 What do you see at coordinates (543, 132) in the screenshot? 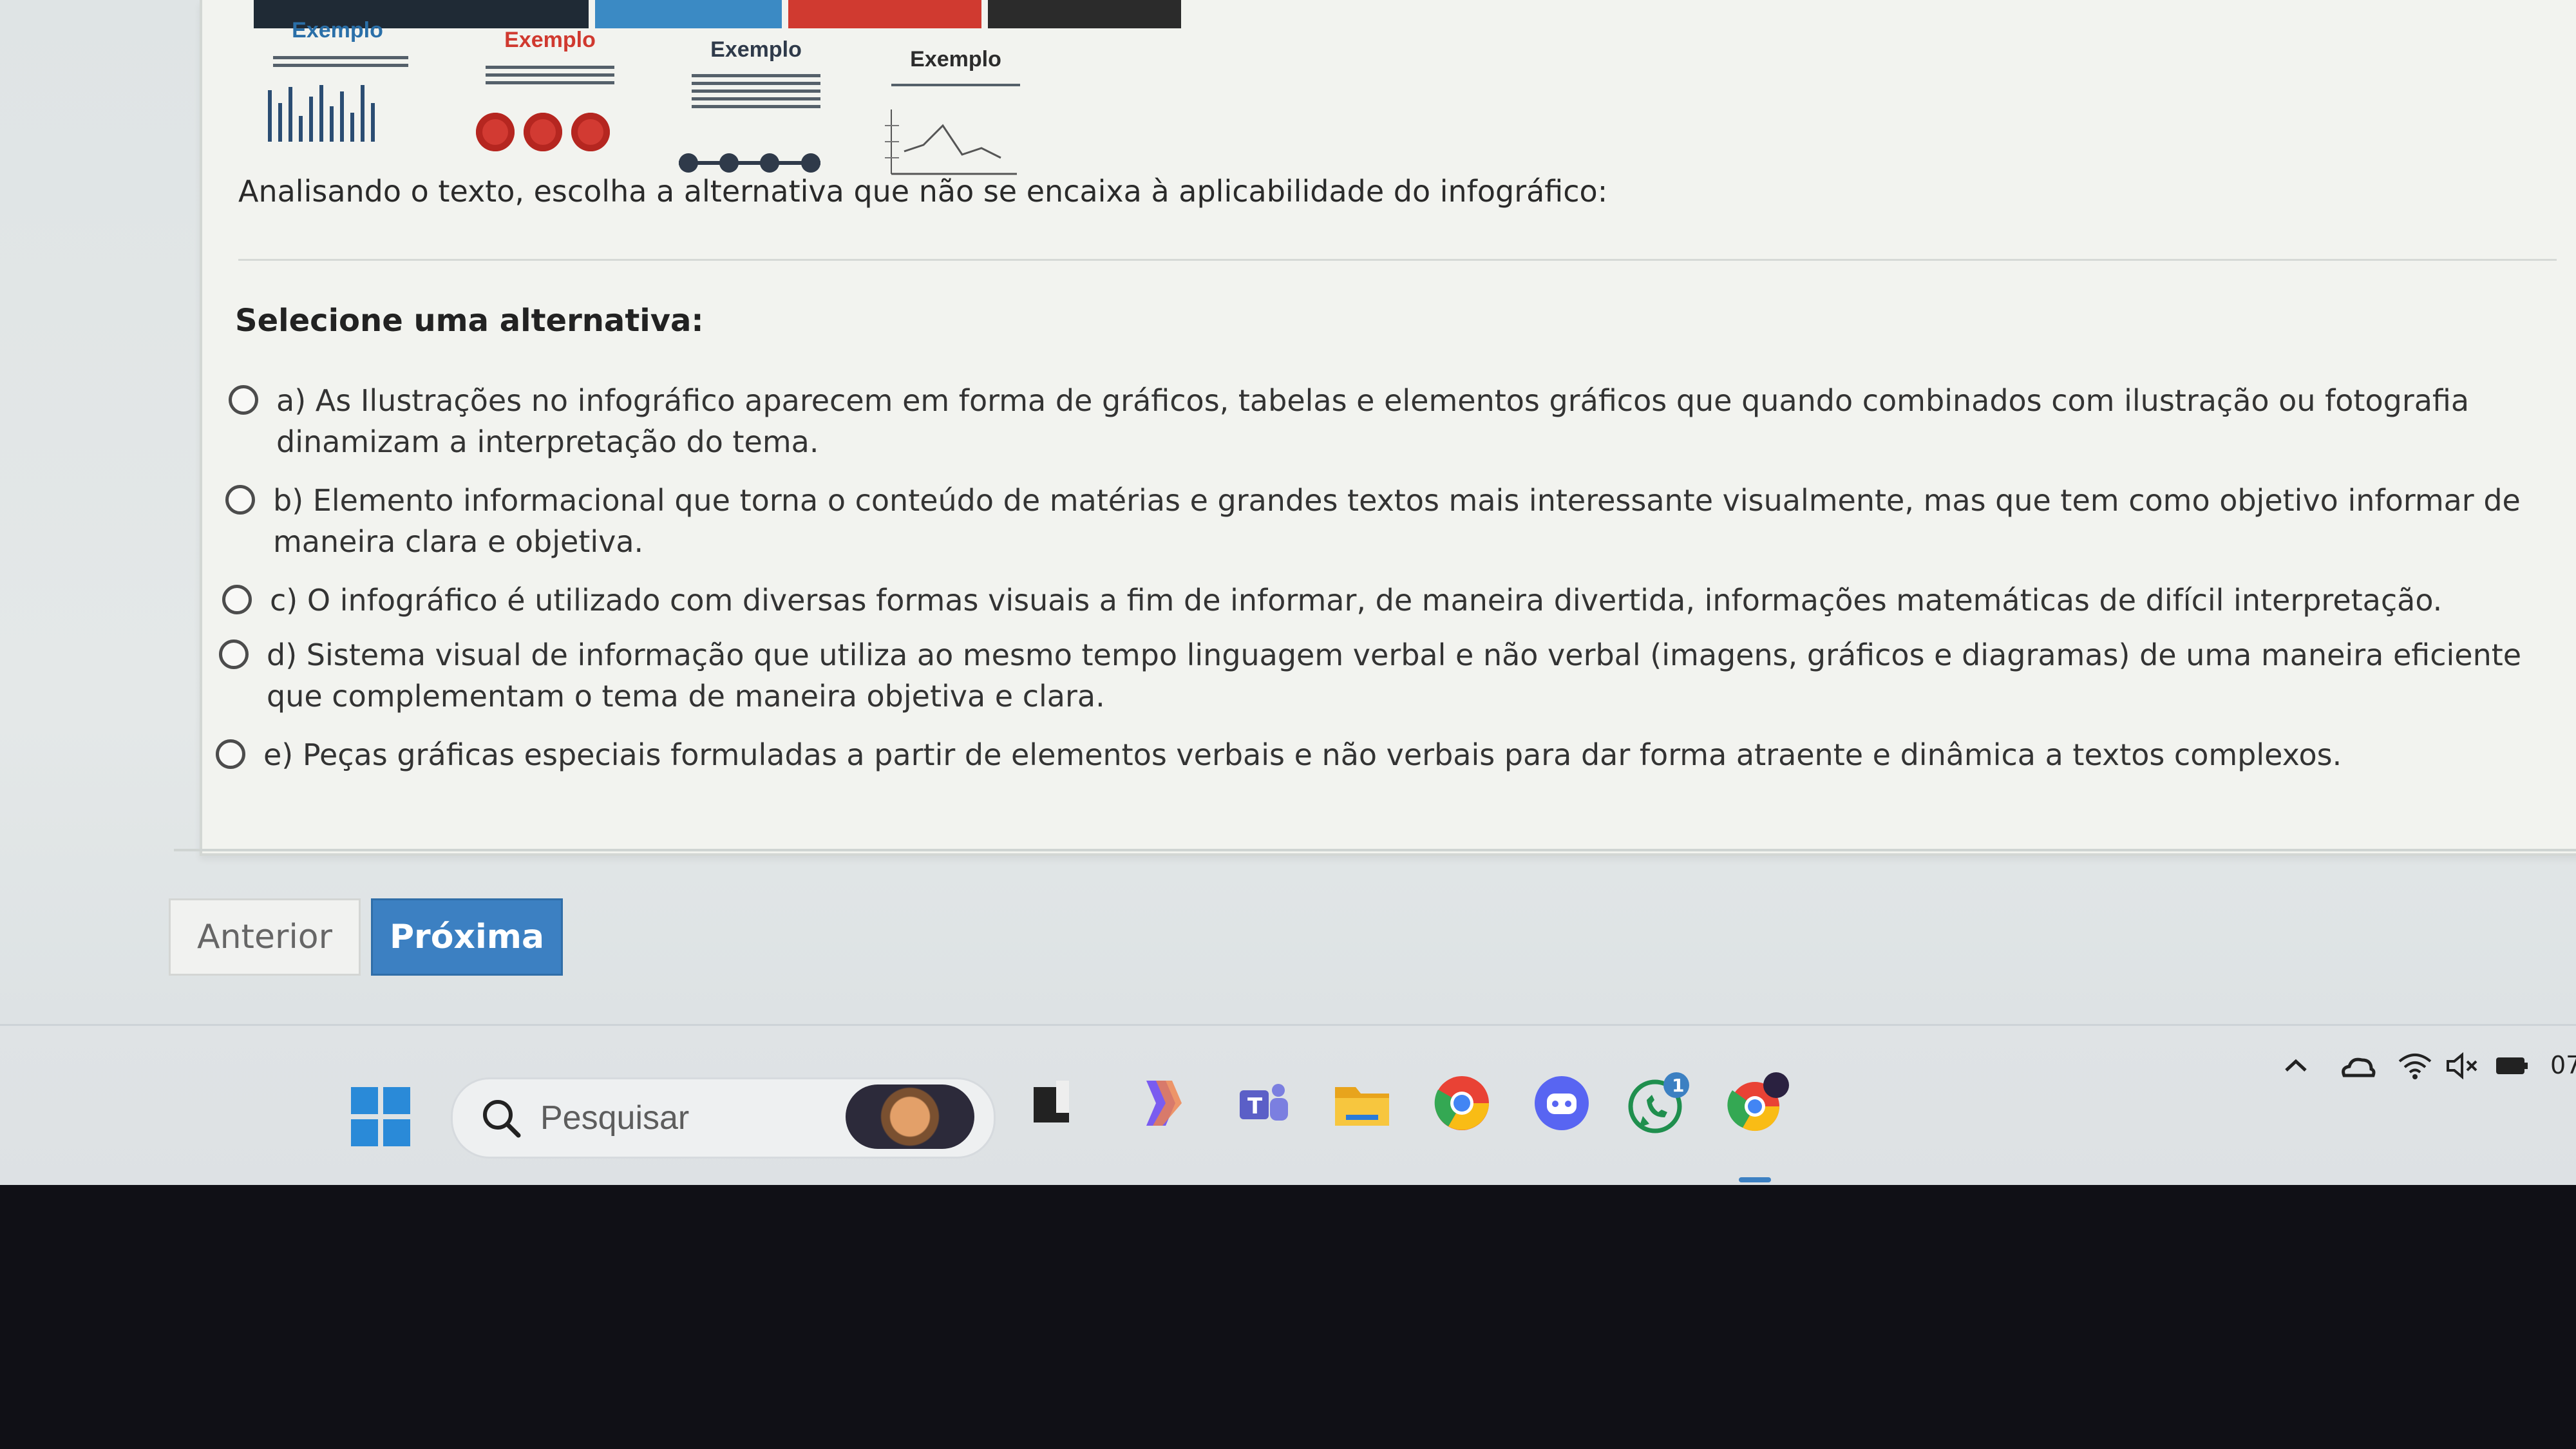
I see `circle-chart-icon` at bounding box center [543, 132].